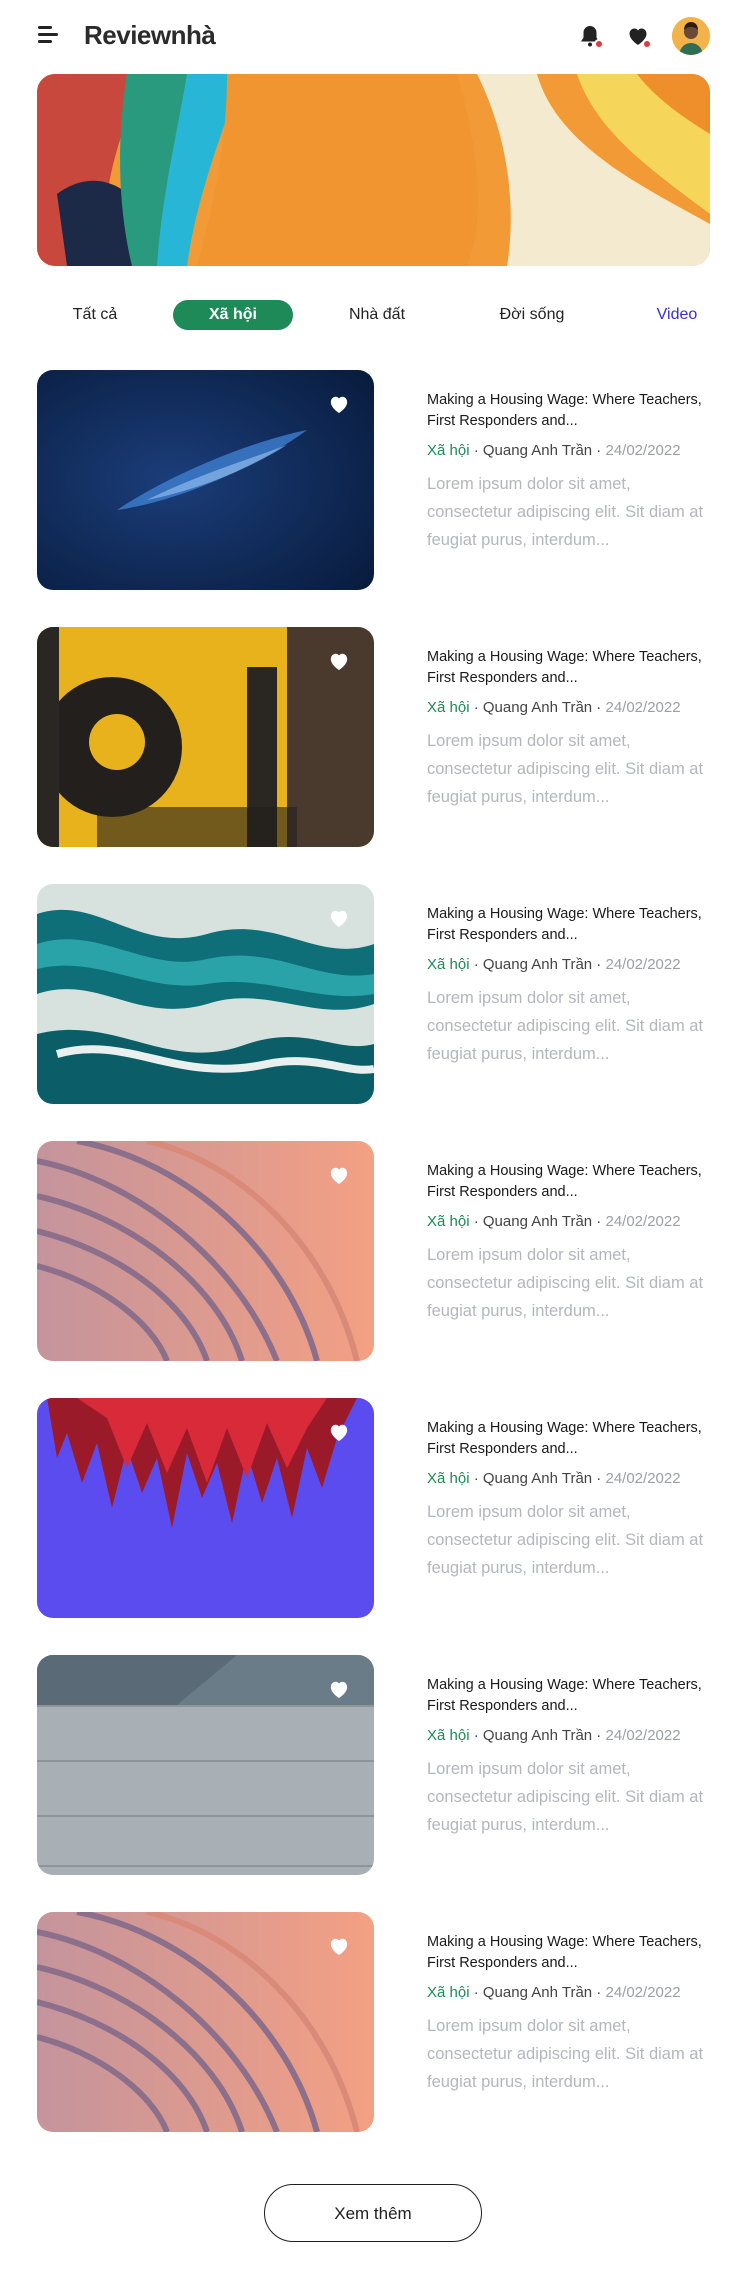  I want to click on avatar, so click(691, 36).